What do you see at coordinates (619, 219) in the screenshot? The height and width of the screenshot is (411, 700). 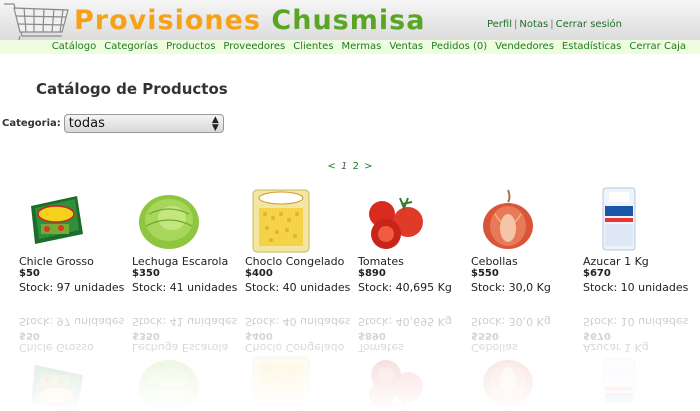 I see `sugar-bag-image` at bounding box center [619, 219].